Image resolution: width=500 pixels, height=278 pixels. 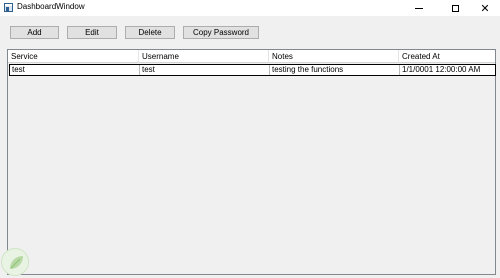 What do you see at coordinates (447, 56) in the screenshot?
I see `column-header-created-at: Created At` at bounding box center [447, 56].